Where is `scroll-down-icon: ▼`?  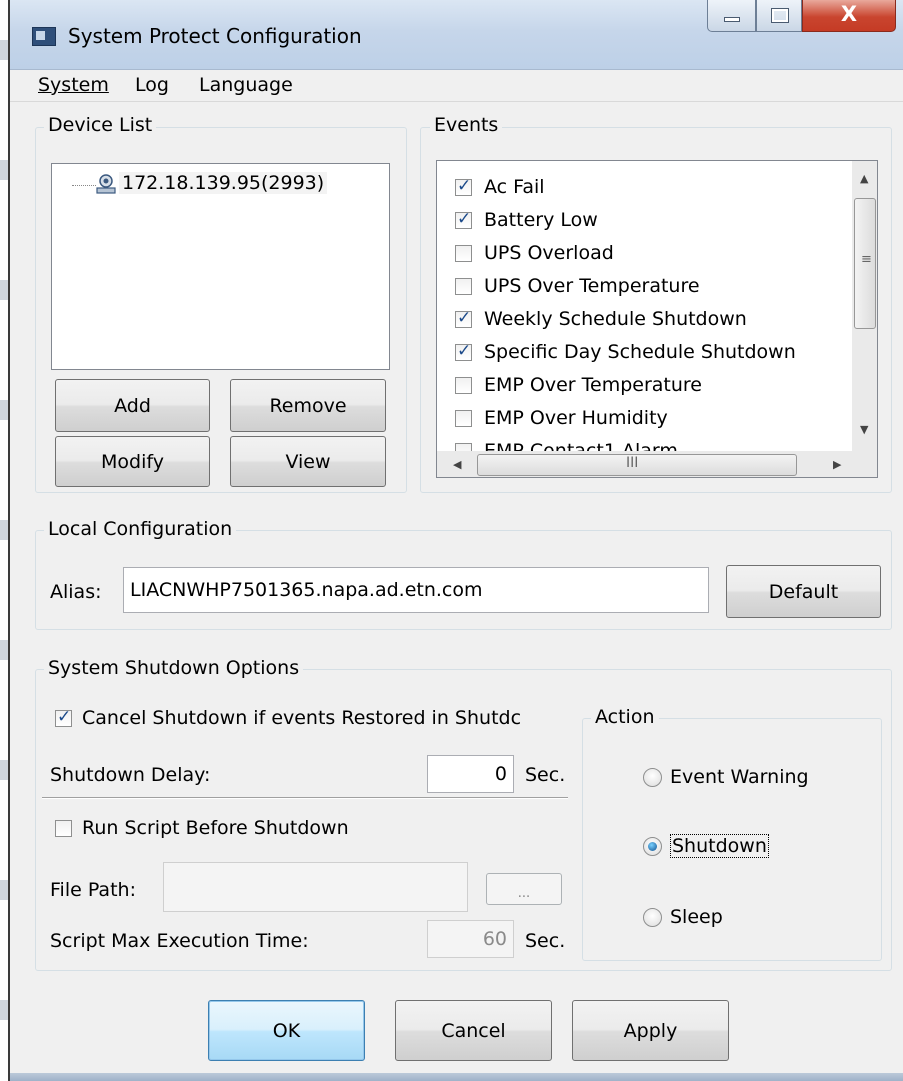
scroll-down-icon: ▼ is located at coordinates (864, 429).